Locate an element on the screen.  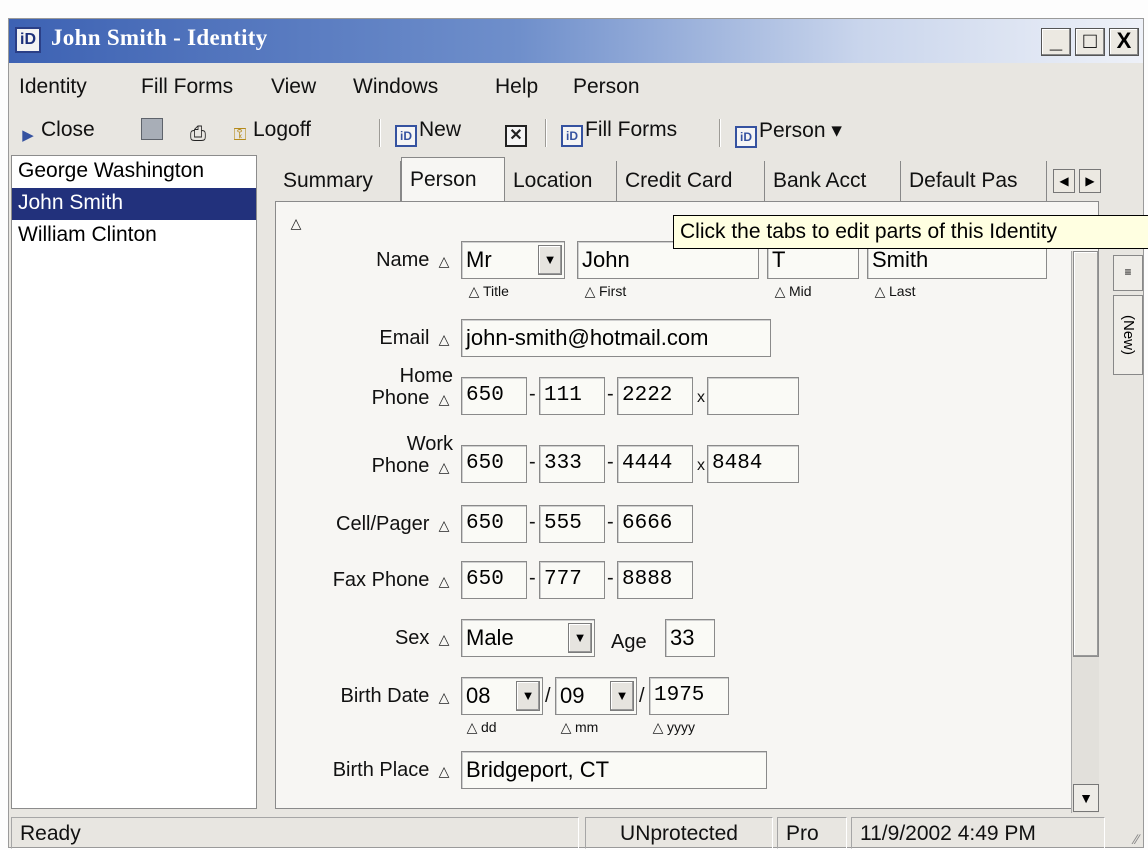
cell-line: 6666 is located at coordinates (655, 524).